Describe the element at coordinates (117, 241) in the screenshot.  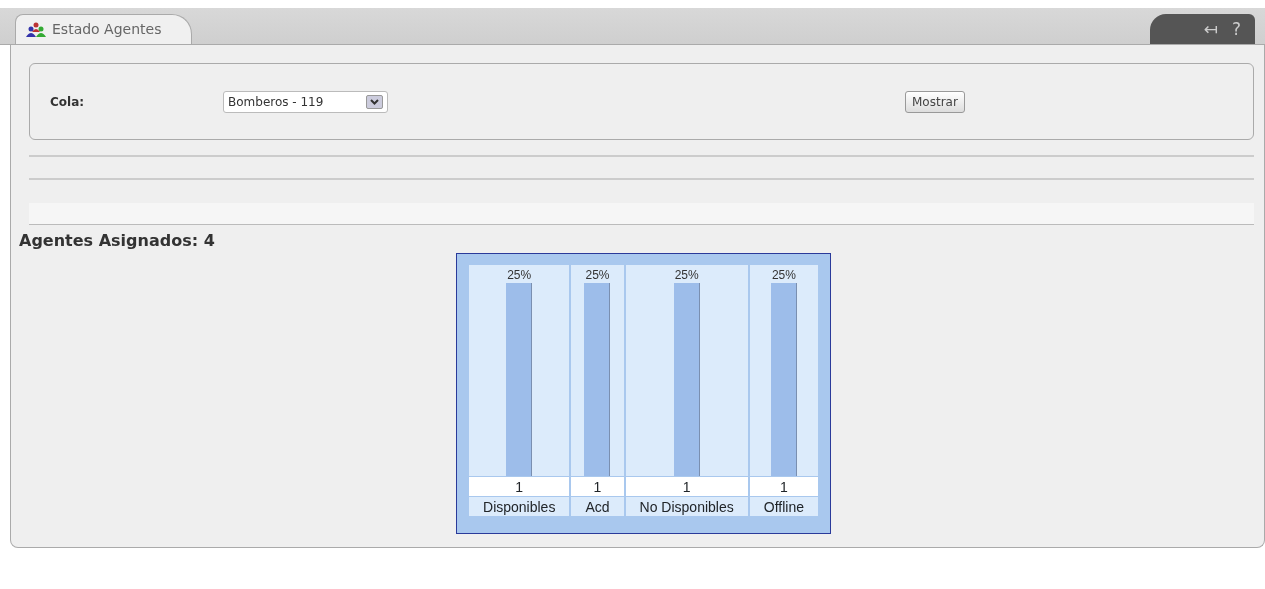
I see `heading: Agentes Asignados: 4` at that location.